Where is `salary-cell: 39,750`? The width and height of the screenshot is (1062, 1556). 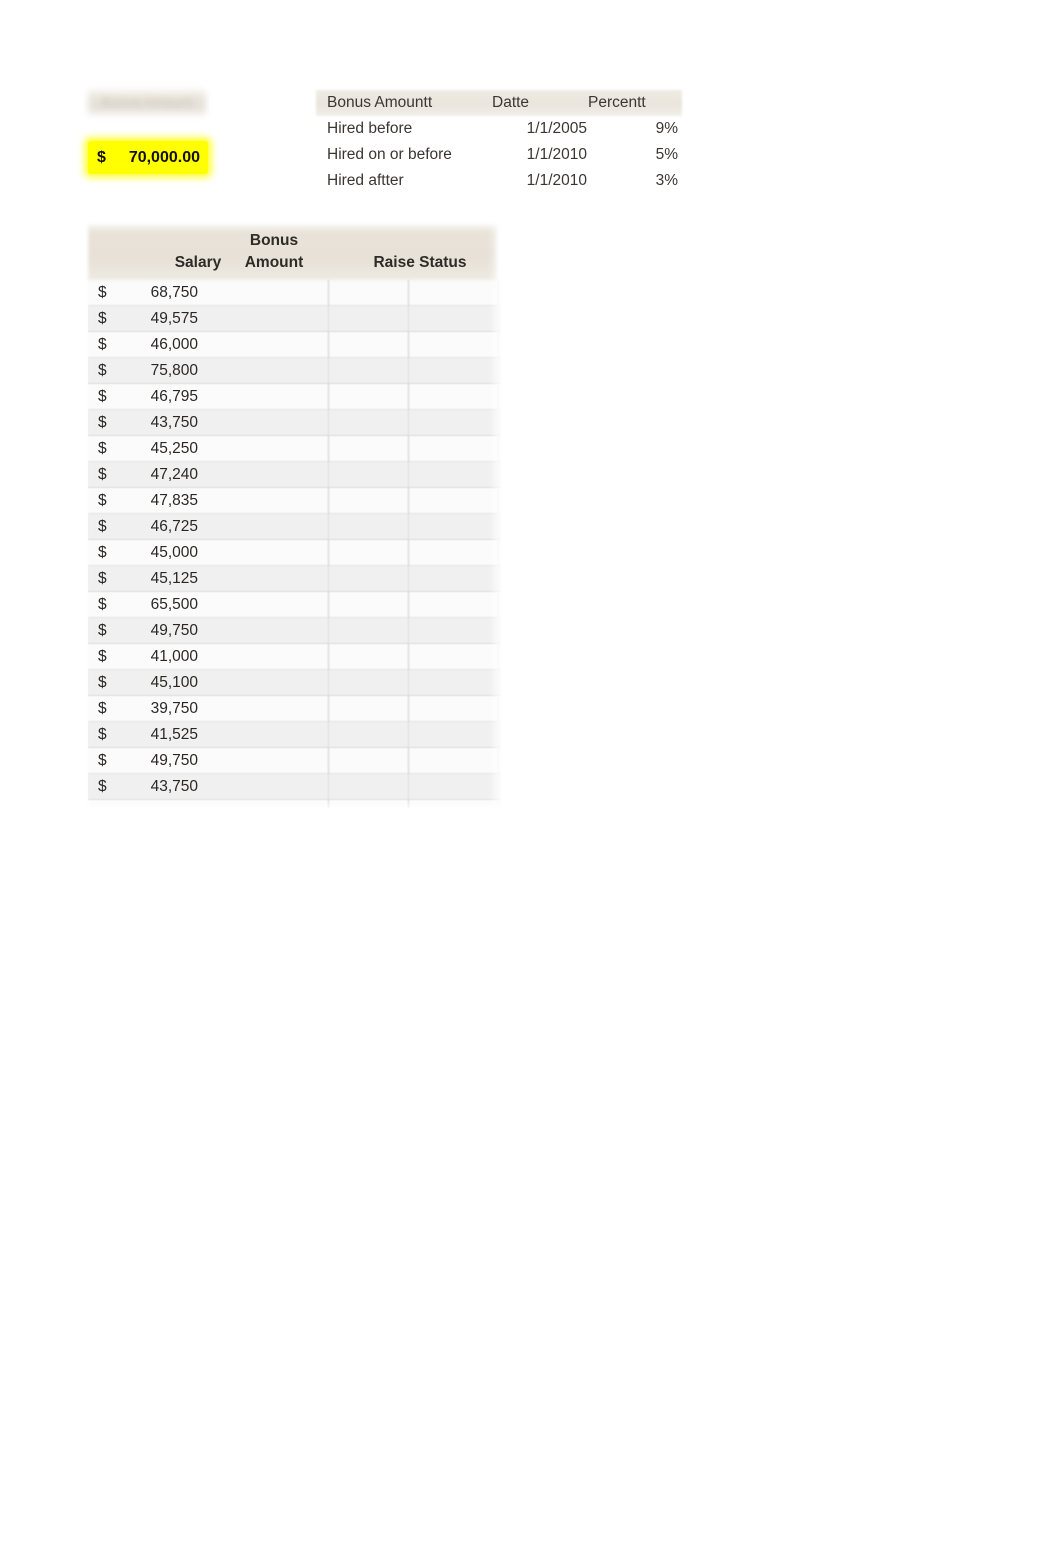
salary-cell: 39,750 is located at coordinates (148, 709).